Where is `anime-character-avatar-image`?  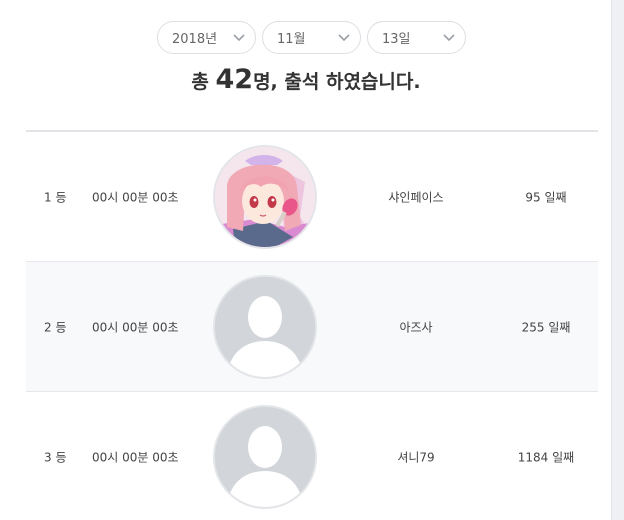 anime-character-avatar-image is located at coordinates (265, 197).